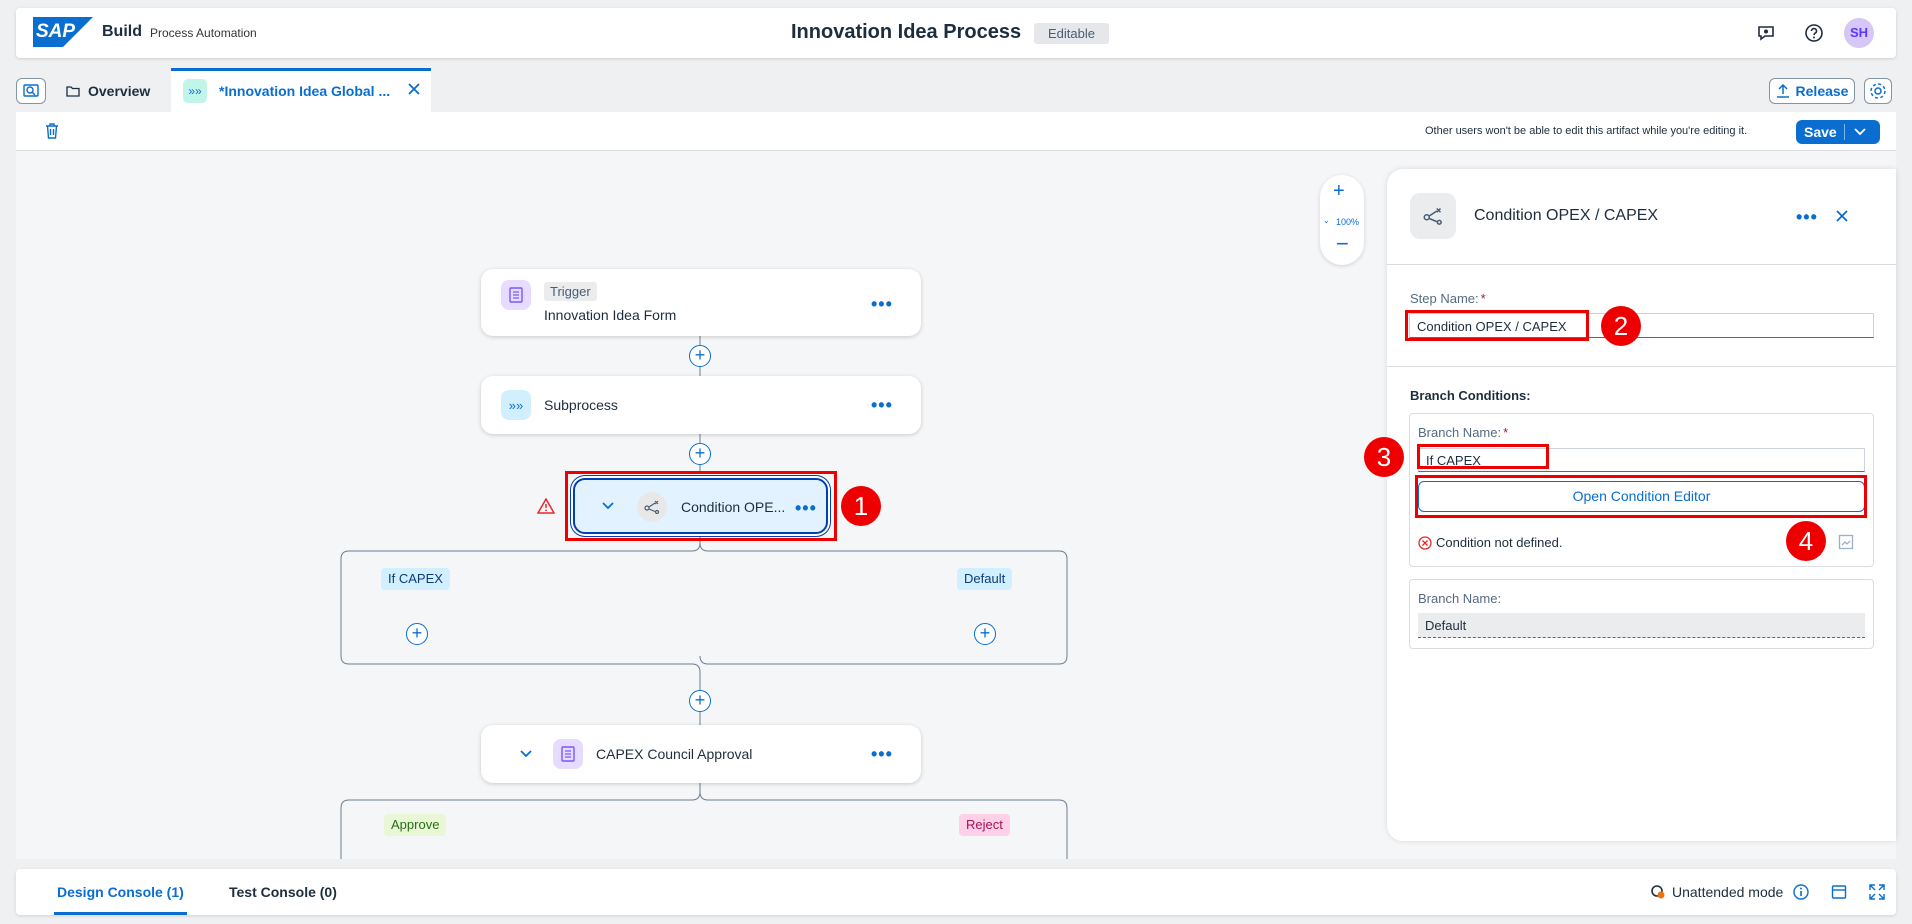 The image size is (1912, 924). What do you see at coordinates (882, 405) in the screenshot?
I see `subprocess-more-icon: •••` at bounding box center [882, 405].